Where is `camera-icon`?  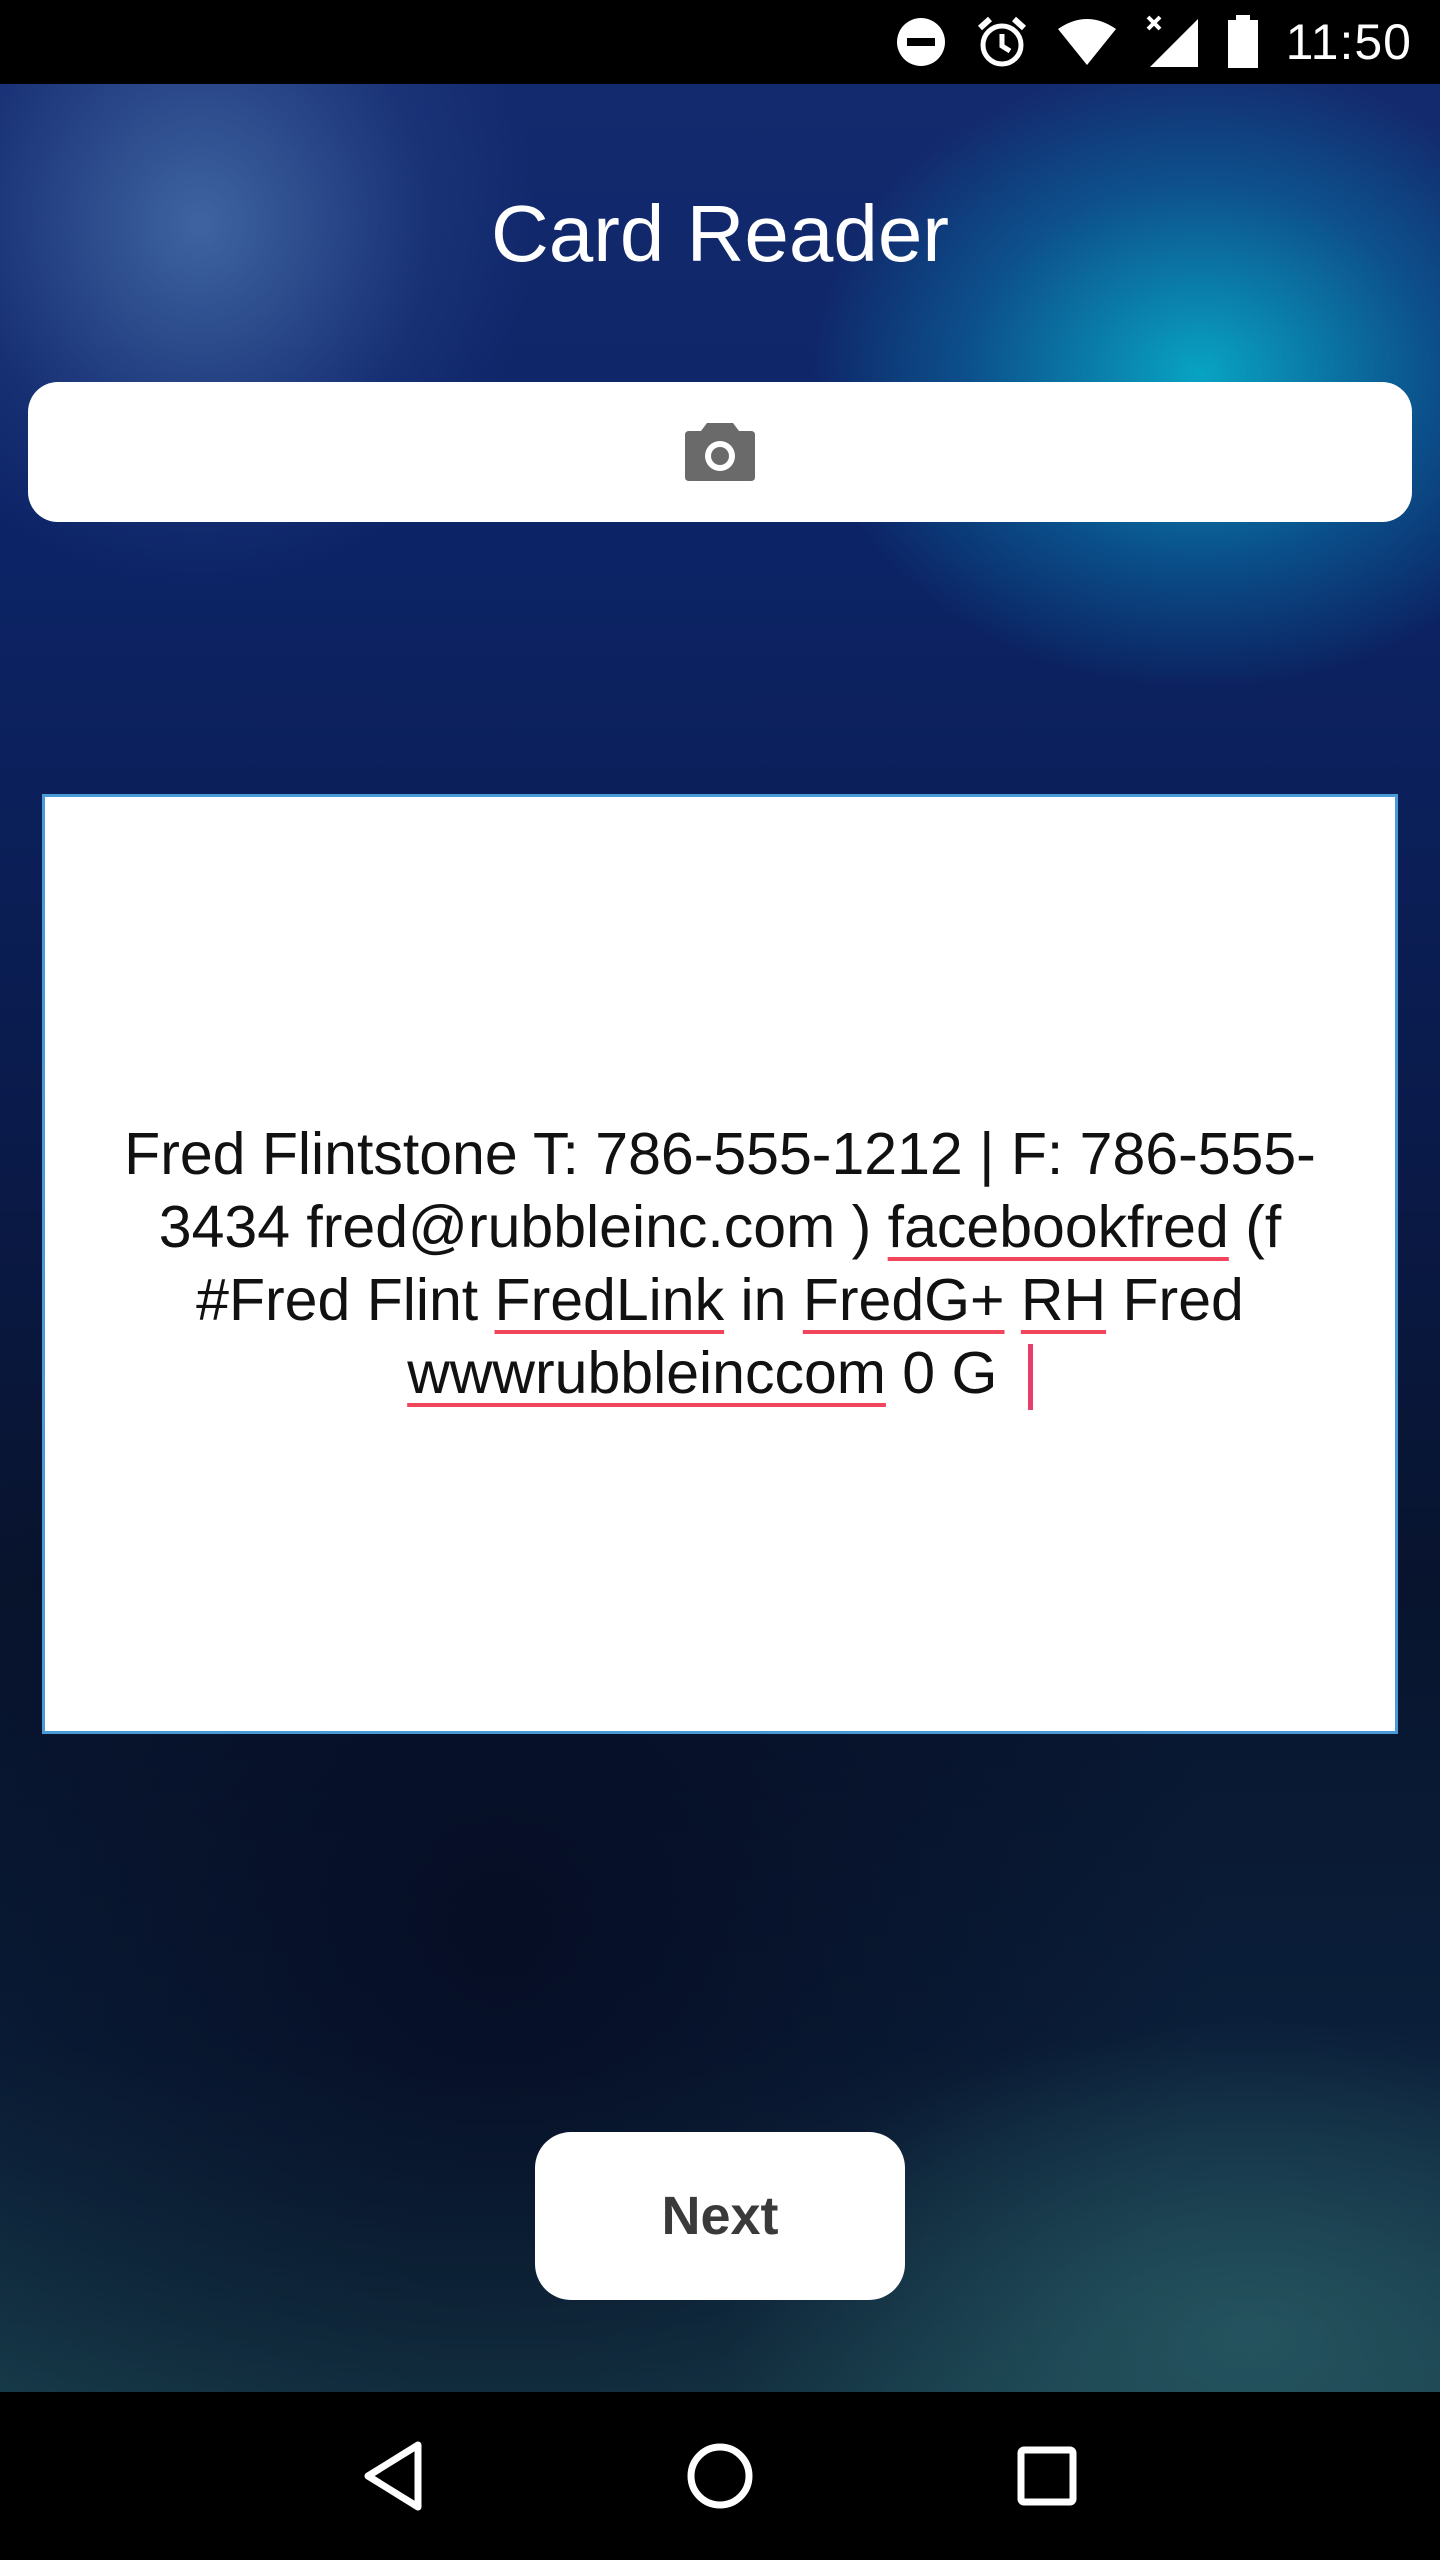
camera-icon is located at coordinates (720, 452).